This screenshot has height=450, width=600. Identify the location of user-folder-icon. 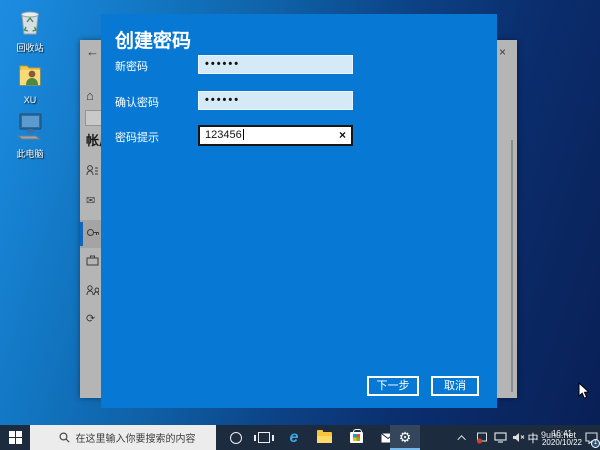
(30, 76).